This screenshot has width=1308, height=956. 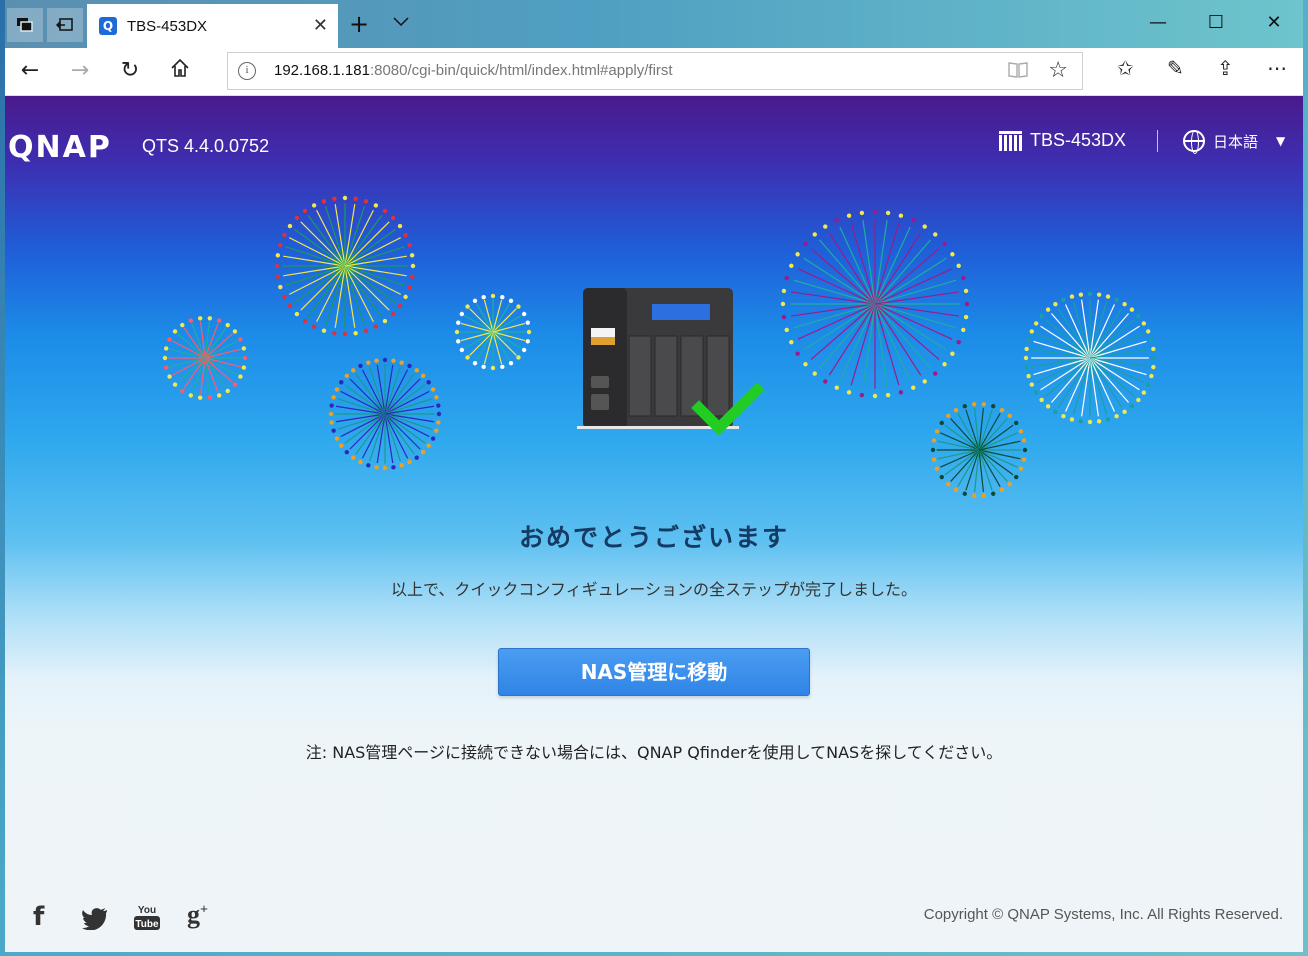 What do you see at coordinates (212, 26) in the screenshot?
I see `browser-tab: Q TBS-453DX ✕` at bounding box center [212, 26].